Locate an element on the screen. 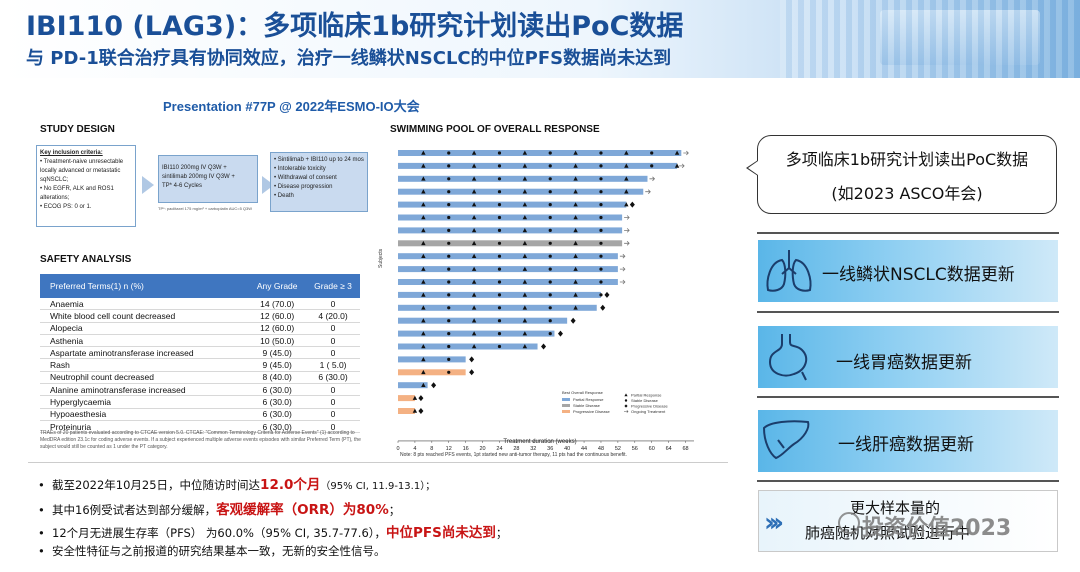  page-title: IBI110 (LAG3)：多项临床1b研究计划读出PoC数据 is located at coordinates (355, 26).